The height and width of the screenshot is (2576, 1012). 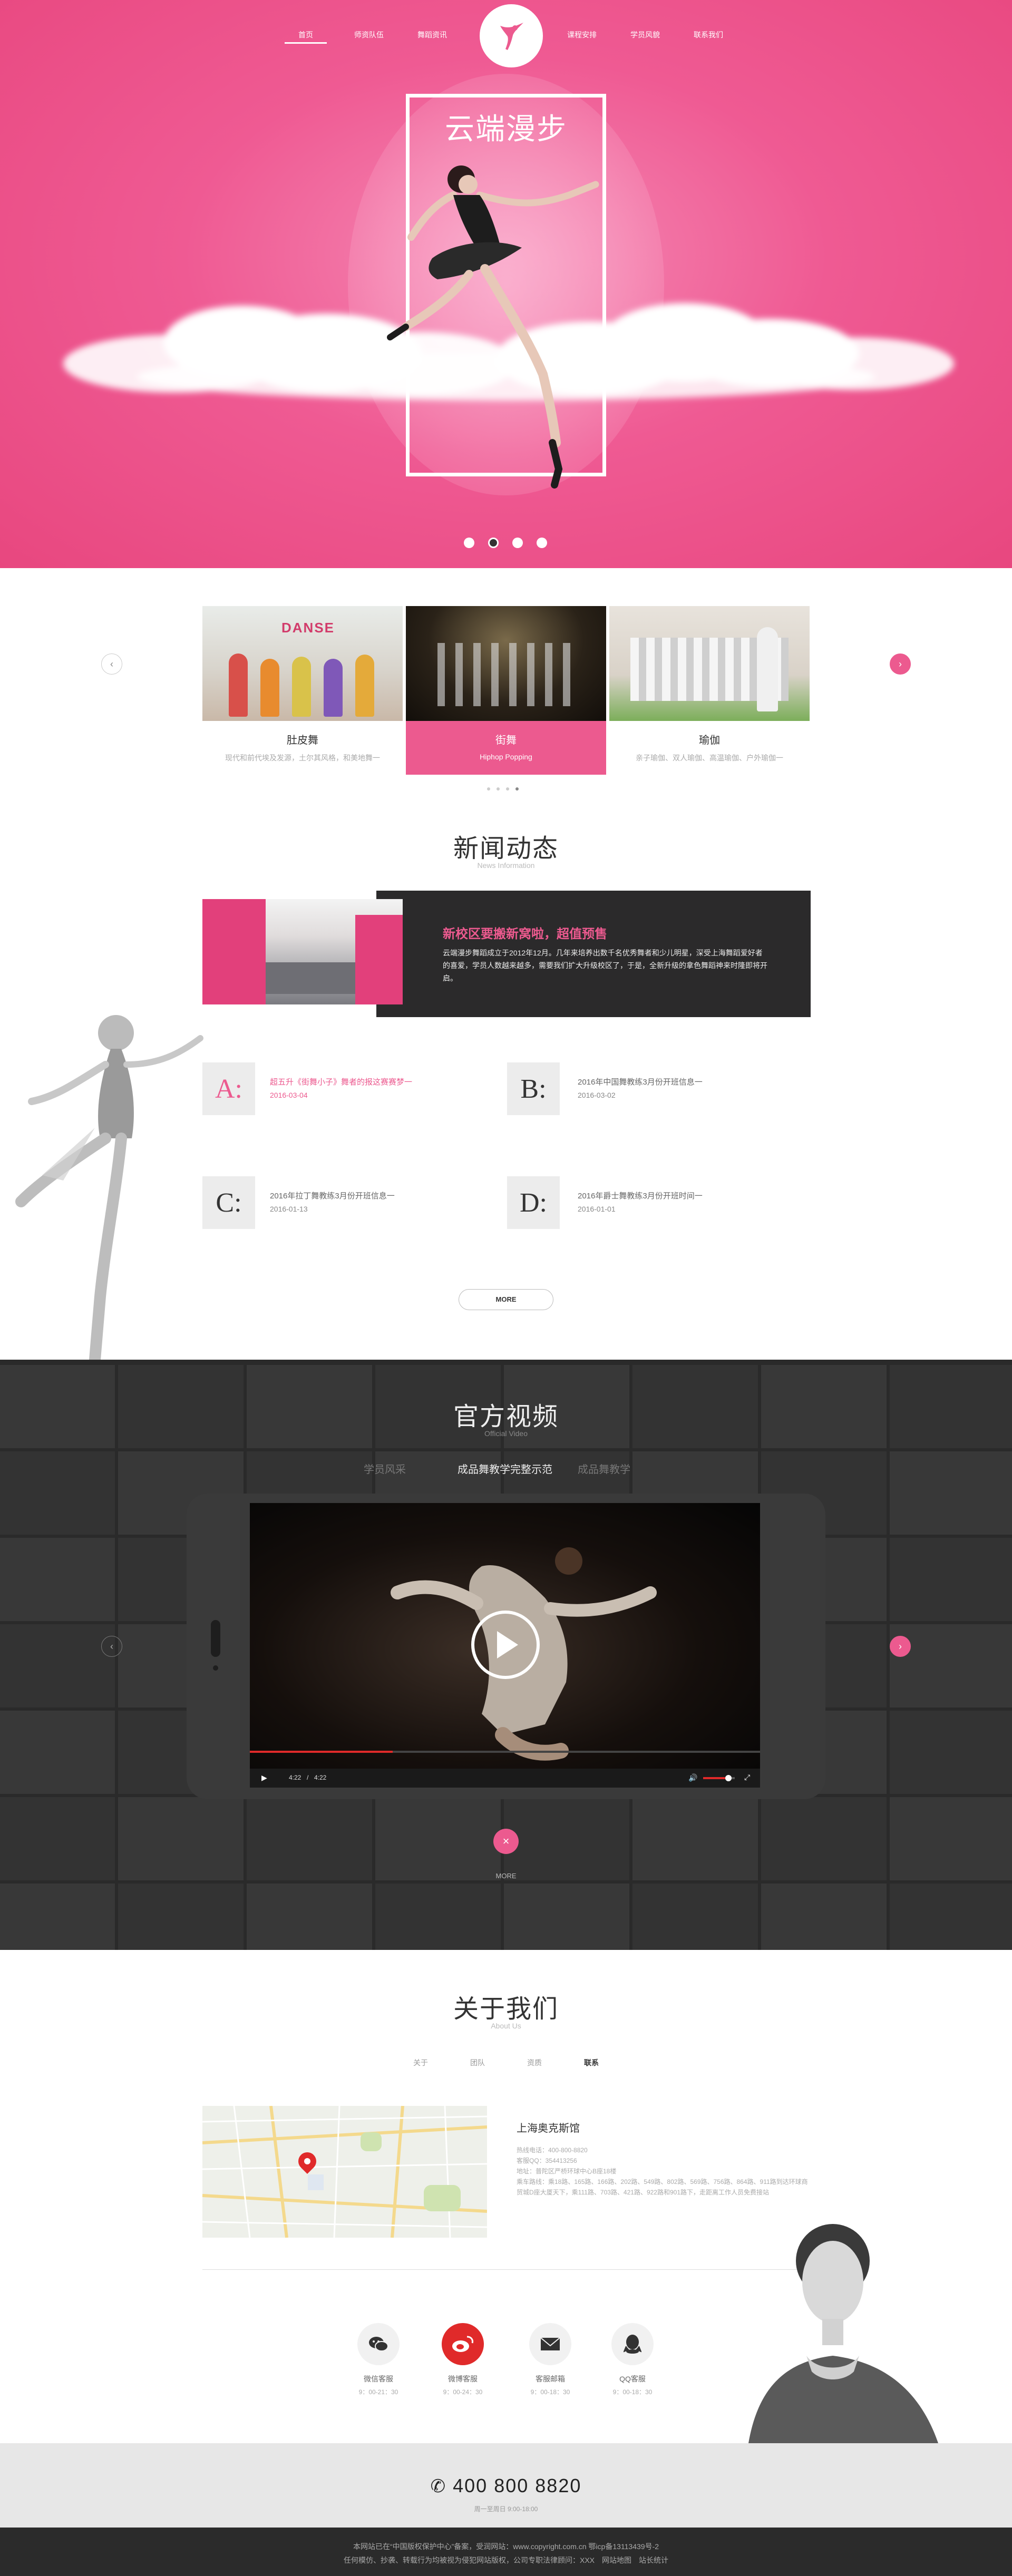 What do you see at coordinates (550, 2359) in the screenshot?
I see `contact-mail: 客服邮箱 9：00-18：30` at bounding box center [550, 2359].